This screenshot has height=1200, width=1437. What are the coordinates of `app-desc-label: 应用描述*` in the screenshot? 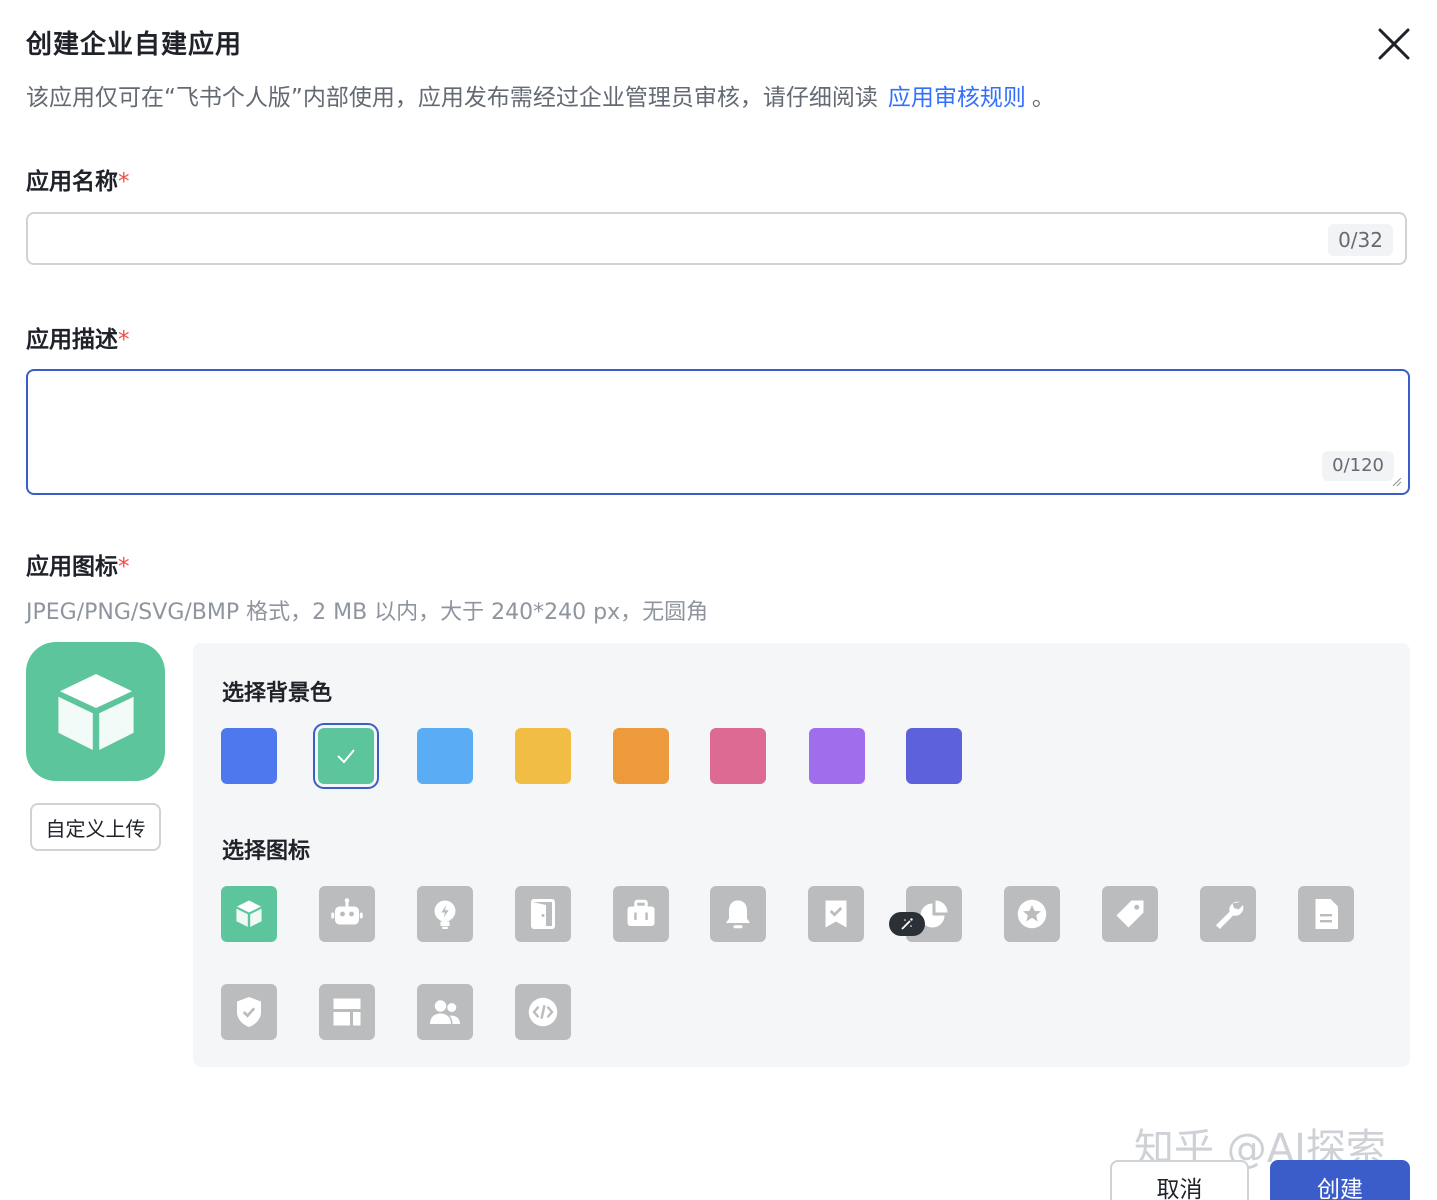 It's located at (78, 337).